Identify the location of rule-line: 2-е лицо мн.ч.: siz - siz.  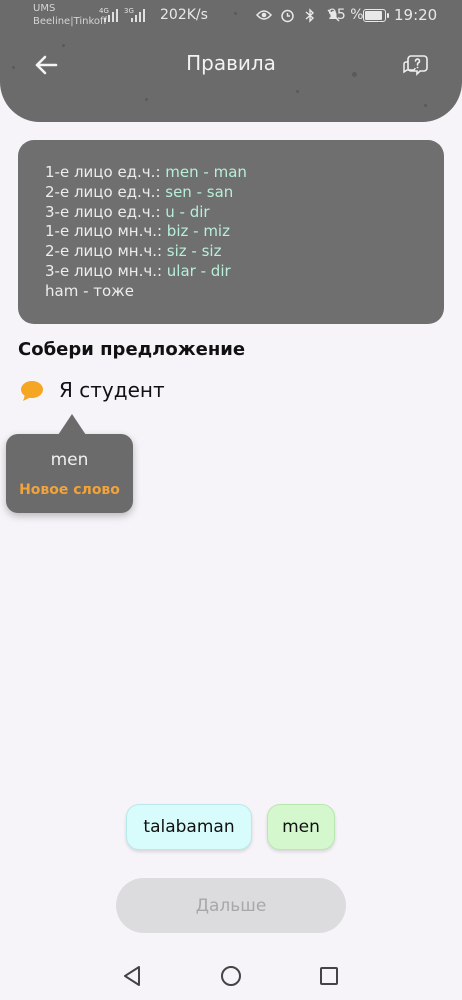
(133, 251).